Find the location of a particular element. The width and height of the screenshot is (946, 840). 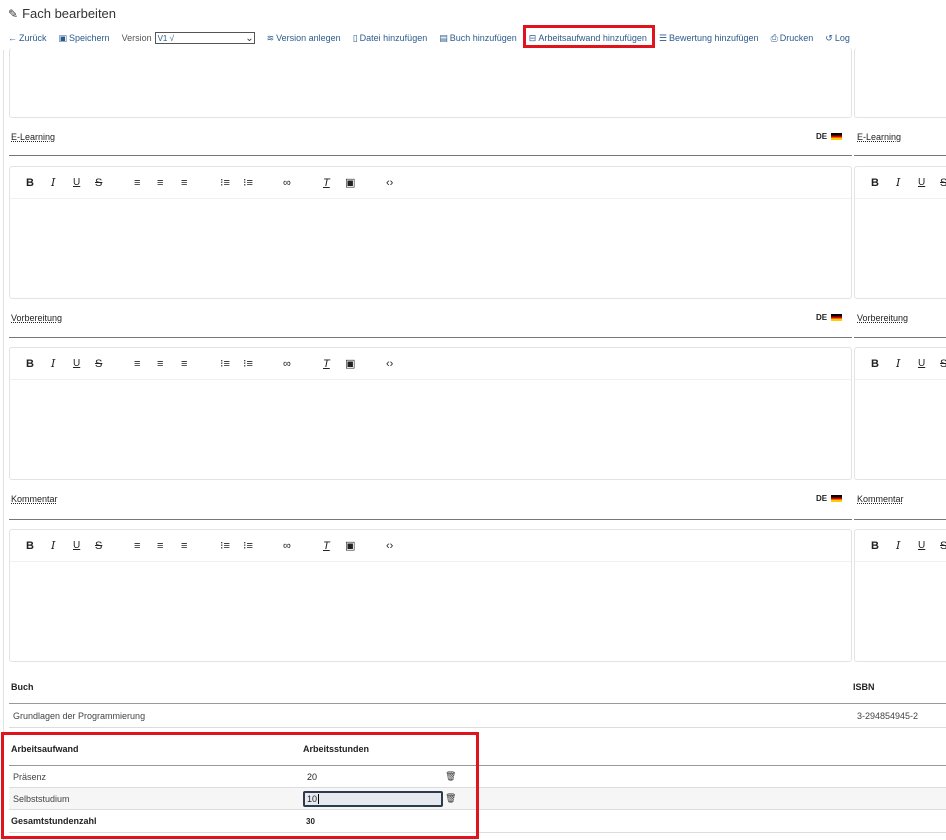

version-select: V1 √ ⌄ is located at coordinates (204, 38).